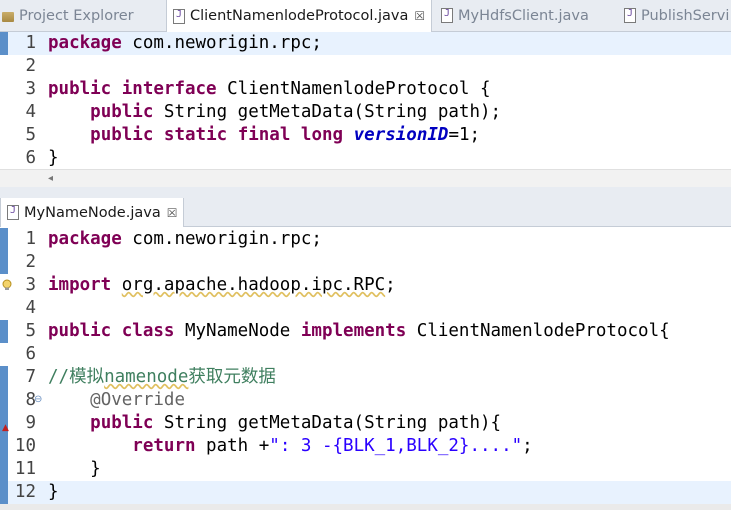  What do you see at coordinates (164, 446) in the screenshot?
I see `keyword-token: return` at bounding box center [164, 446].